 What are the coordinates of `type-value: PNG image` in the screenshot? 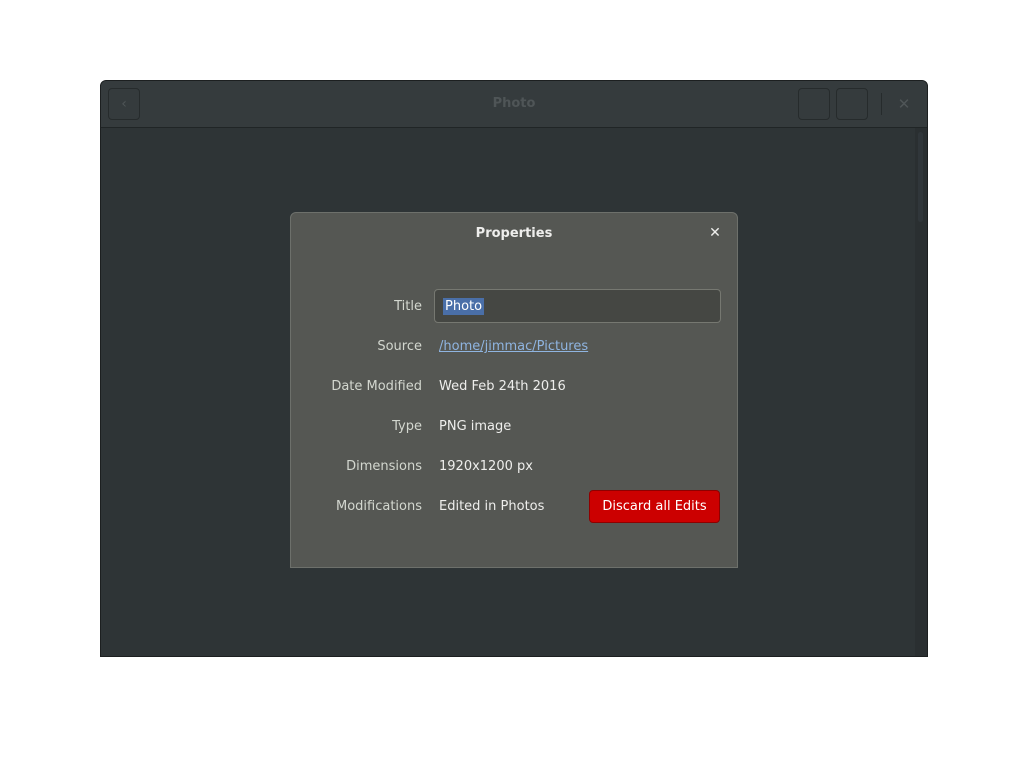 It's located at (475, 426).